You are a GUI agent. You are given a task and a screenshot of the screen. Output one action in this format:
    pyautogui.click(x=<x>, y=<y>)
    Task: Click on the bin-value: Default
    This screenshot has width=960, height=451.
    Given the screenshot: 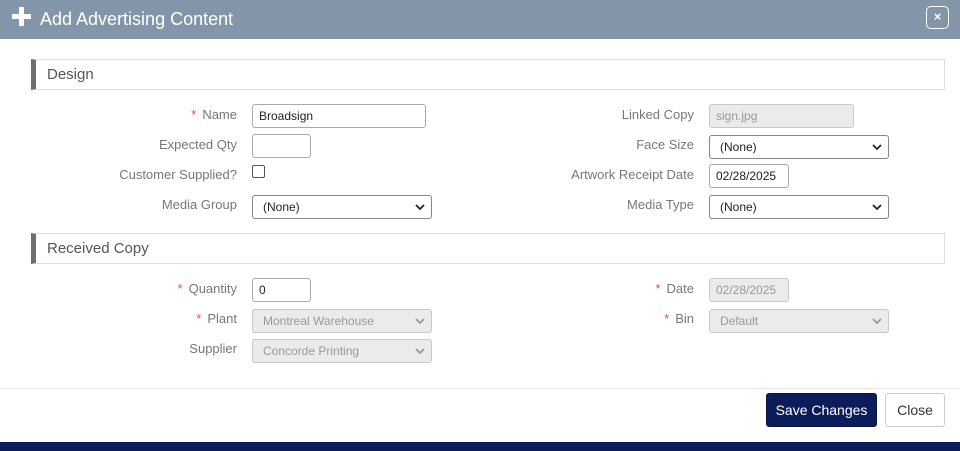 What is the action you would take?
    pyautogui.click(x=739, y=321)
    